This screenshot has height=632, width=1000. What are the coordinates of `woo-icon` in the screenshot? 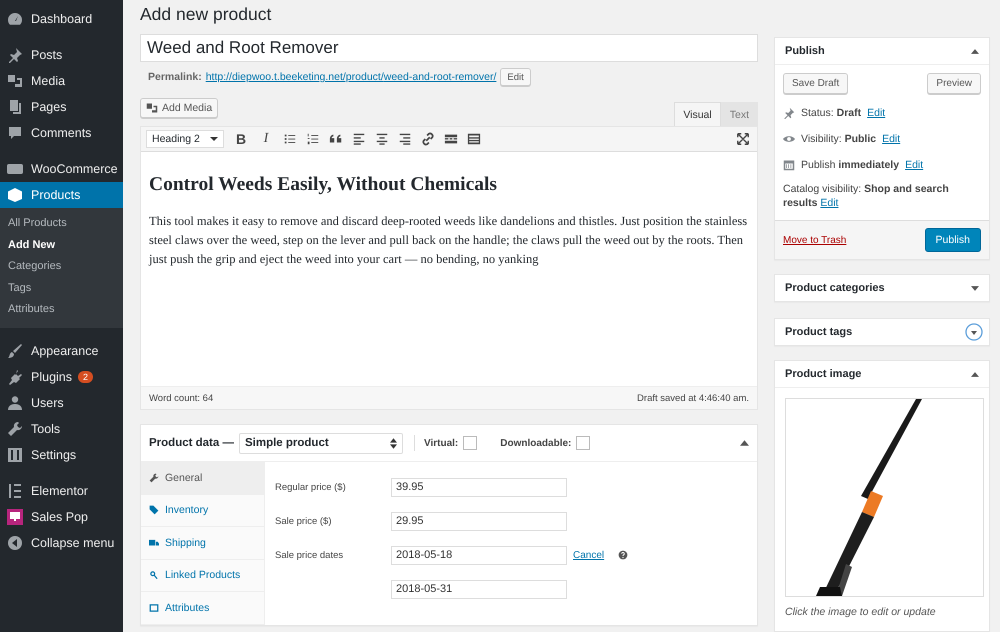 It's located at (15, 169).